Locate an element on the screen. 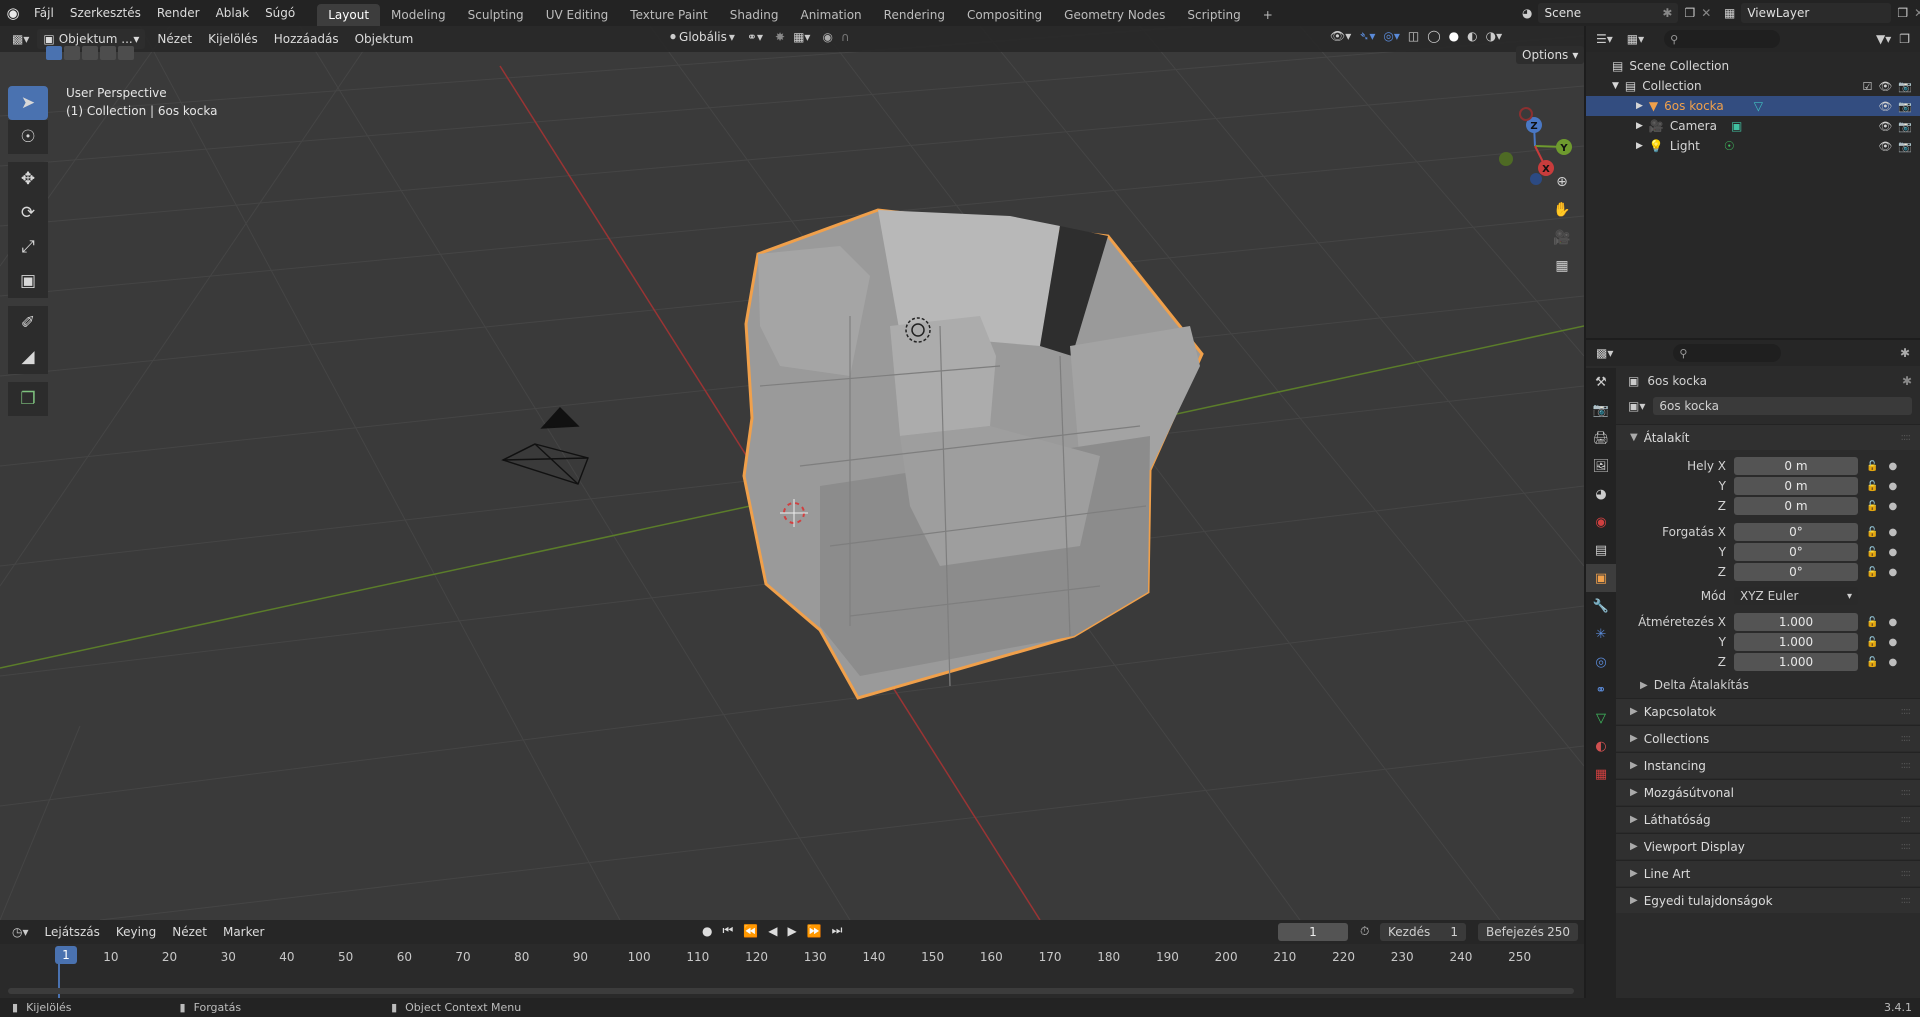  visibility-icon: 👁▾ is located at coordinates (1340, 36).